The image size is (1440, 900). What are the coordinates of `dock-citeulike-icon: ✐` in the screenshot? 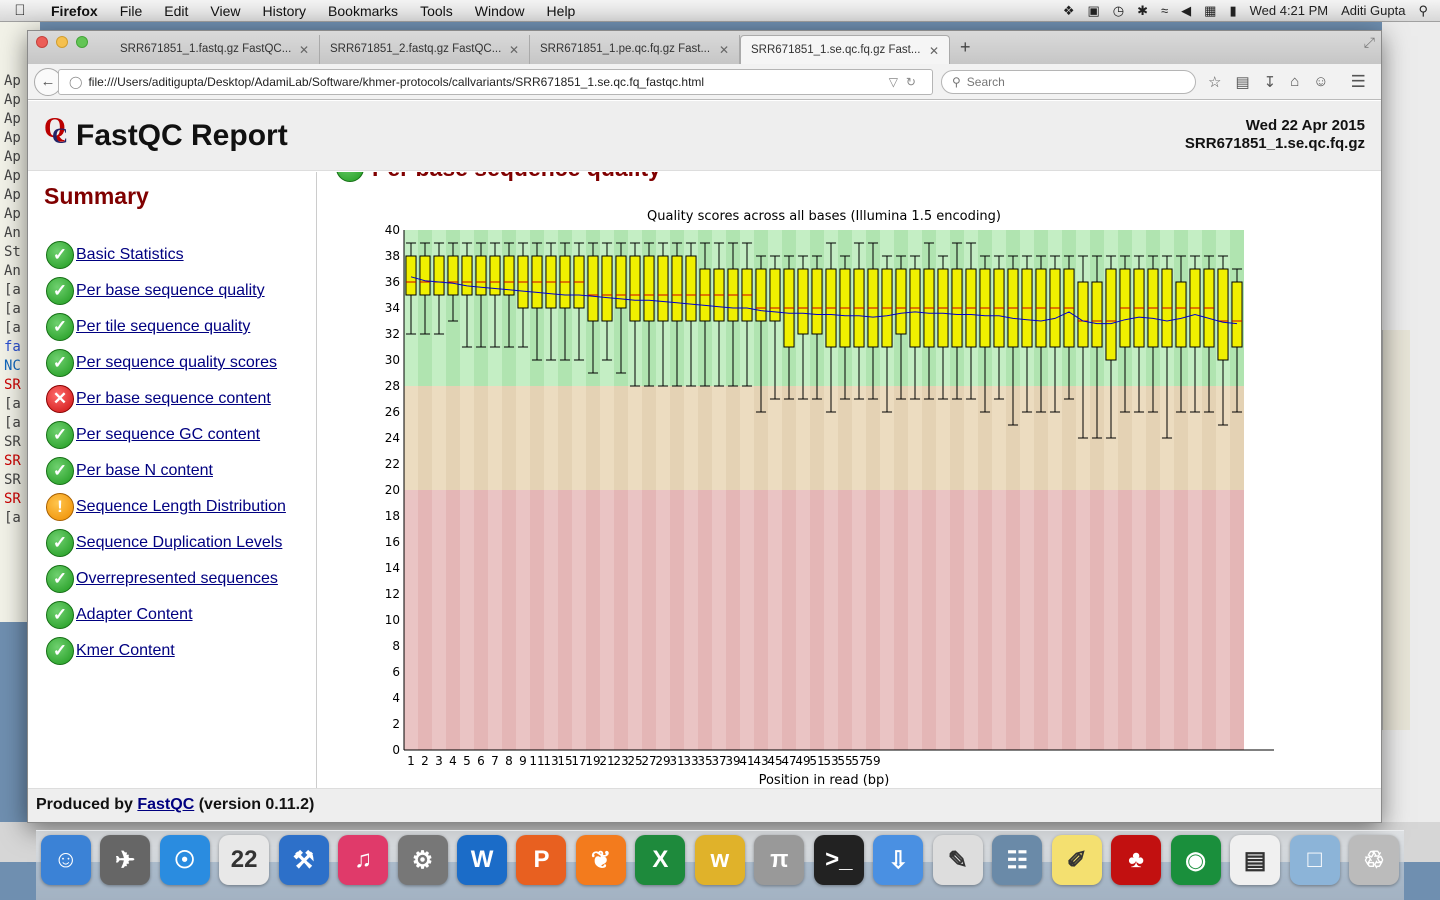 It's located at (1076, 860).